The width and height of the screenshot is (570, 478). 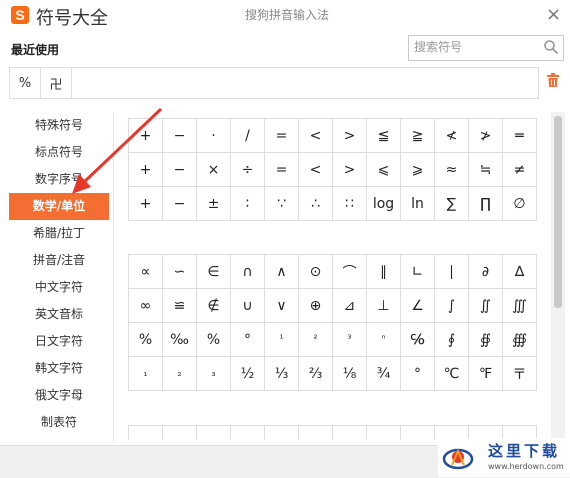 I want to click on symbol-cell: ⌒, so click(x=350, y=272).